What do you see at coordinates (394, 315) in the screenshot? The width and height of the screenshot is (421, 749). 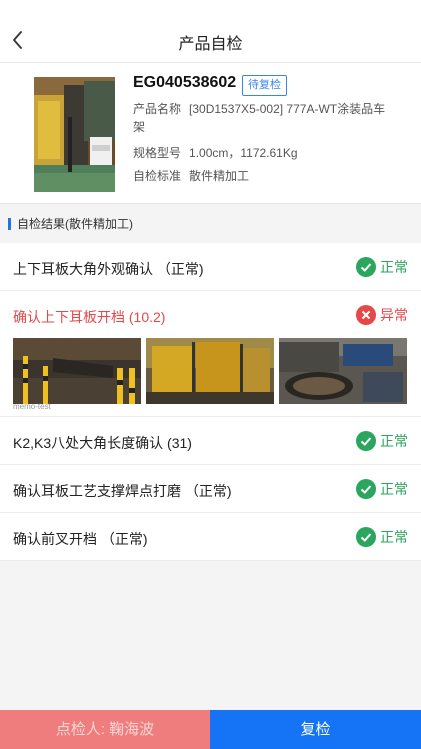 I see `status-label: 异常` at bounding box center [394, 315].